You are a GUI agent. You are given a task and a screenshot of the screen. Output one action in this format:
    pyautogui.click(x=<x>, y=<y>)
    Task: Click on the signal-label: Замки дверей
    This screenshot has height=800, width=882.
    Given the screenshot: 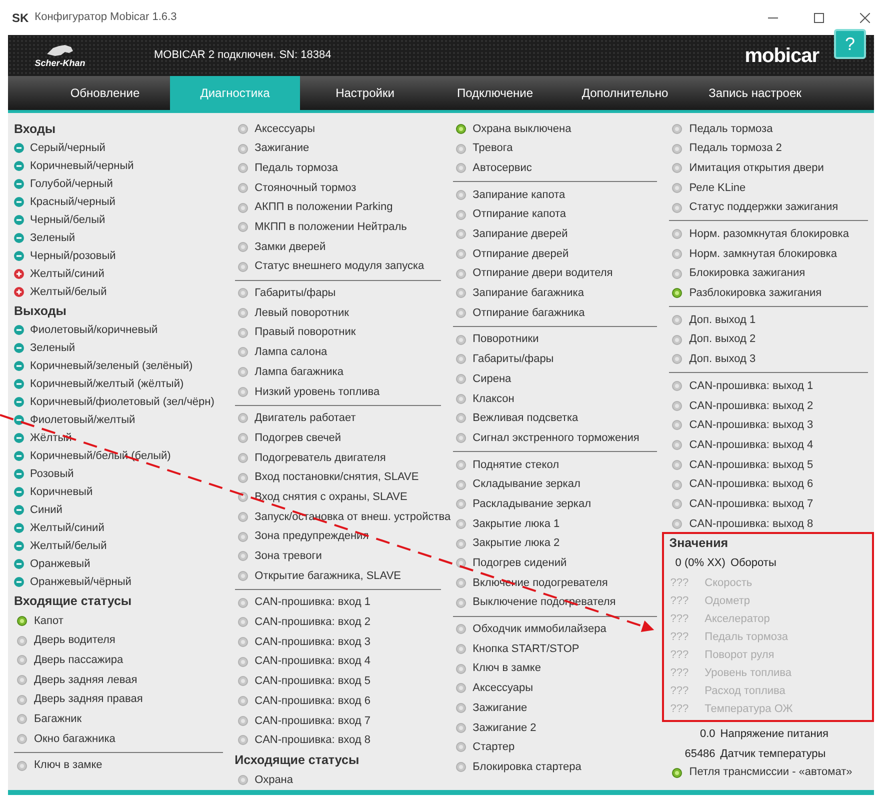 What is the action you would take?
    pyautogui.click(x=290, y=247)
    